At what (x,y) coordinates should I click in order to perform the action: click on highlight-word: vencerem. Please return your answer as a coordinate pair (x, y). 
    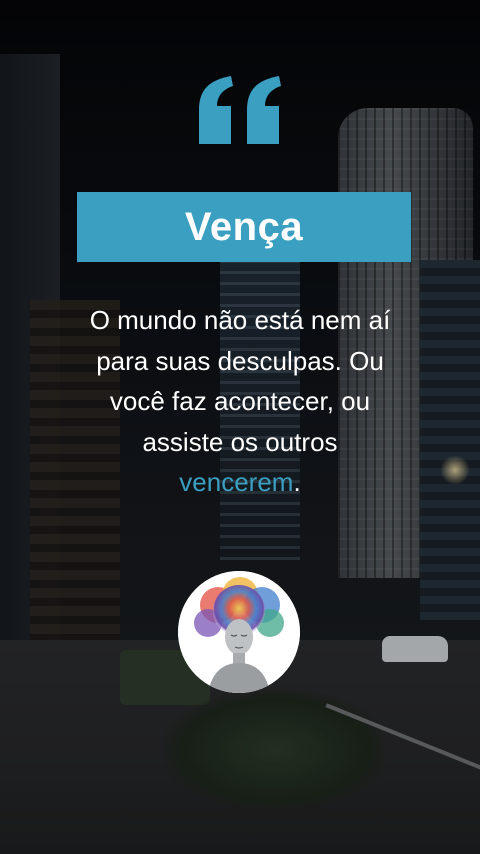
    Looking at the image, I should click on (236, 482).